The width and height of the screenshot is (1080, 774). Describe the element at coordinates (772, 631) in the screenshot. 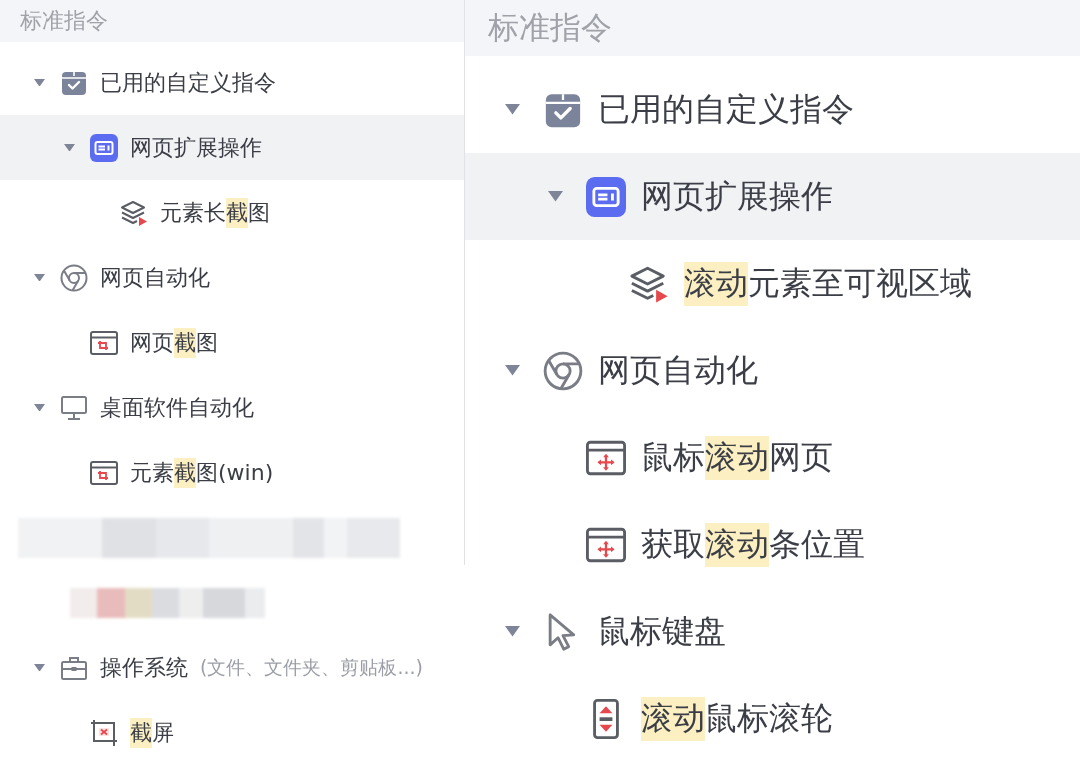

I see `tree-item: 鼠标键盘` at that location.